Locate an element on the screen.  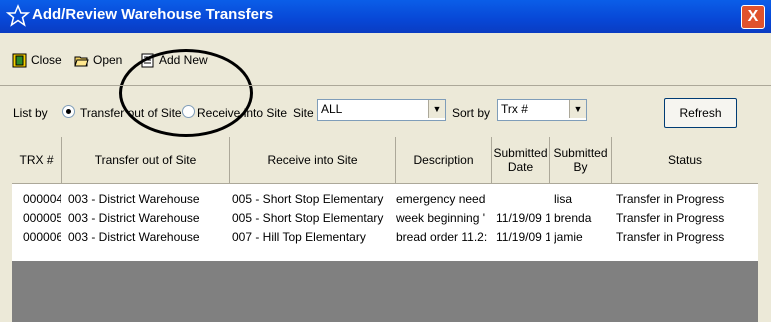
window-title: Add/Review Warehouse Transfers is located at coordinates (153, 14).